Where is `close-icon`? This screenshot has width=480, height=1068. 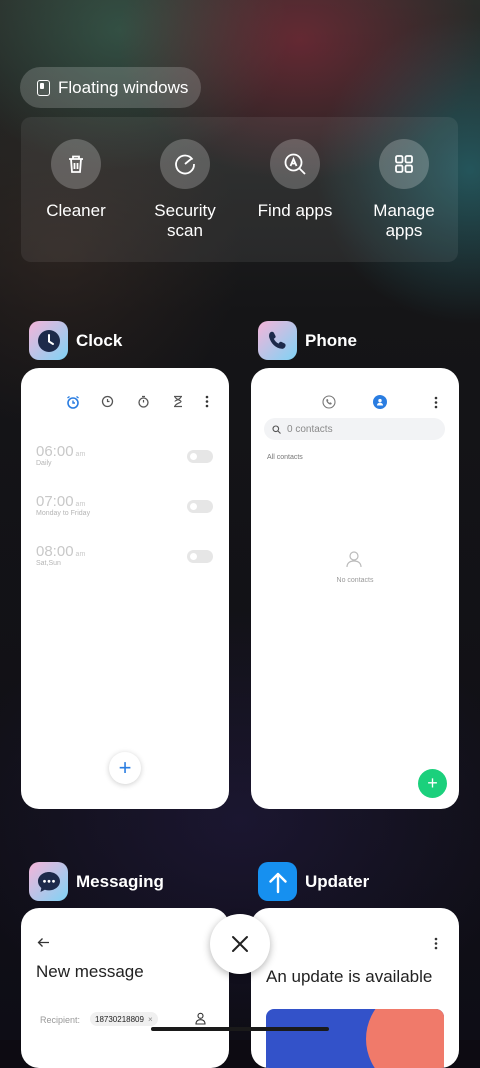 close-icon is located at coordinates (240, 944).